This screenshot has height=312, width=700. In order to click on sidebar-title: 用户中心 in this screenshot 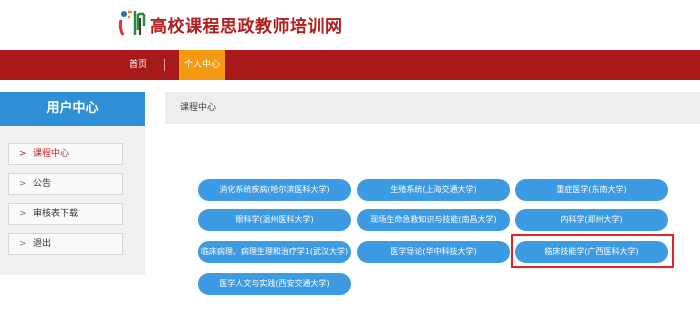, I will do `click(72, 109)`.